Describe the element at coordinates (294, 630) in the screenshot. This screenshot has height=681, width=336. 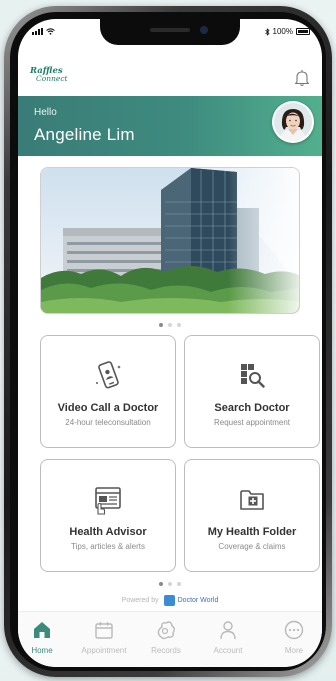
I see `more-icon` at that location.